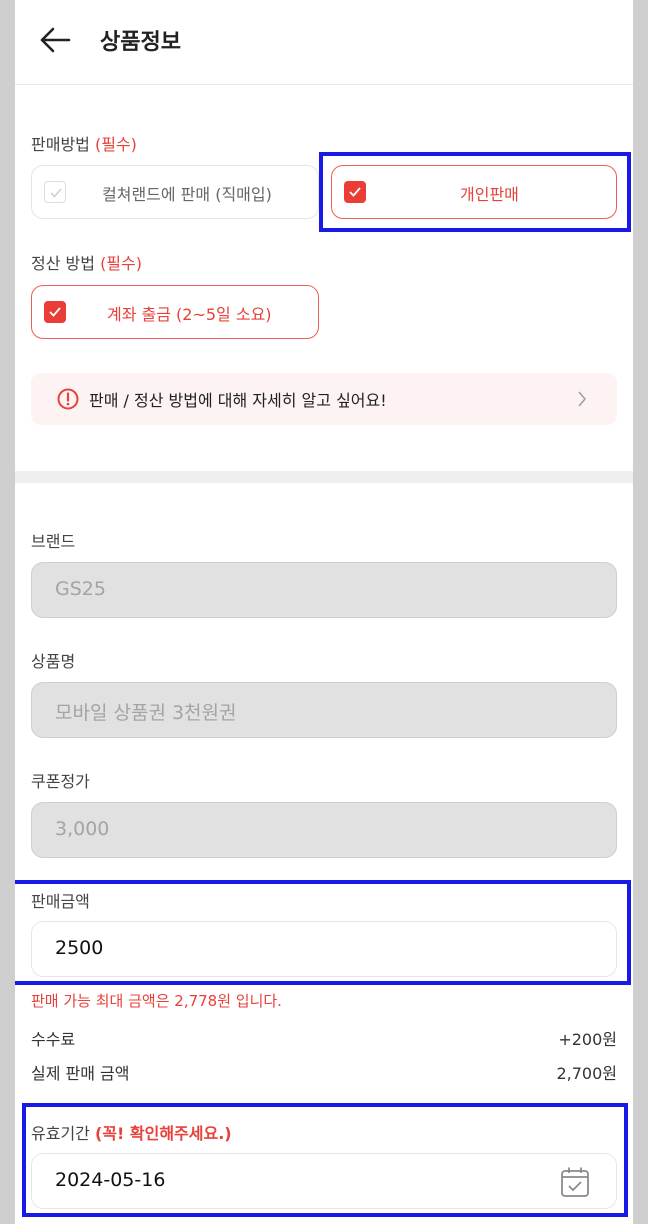 This screenshot has height=1224, width=648. I want to click on expiry-date-value: 2024-05-16, so click(110, 1180).